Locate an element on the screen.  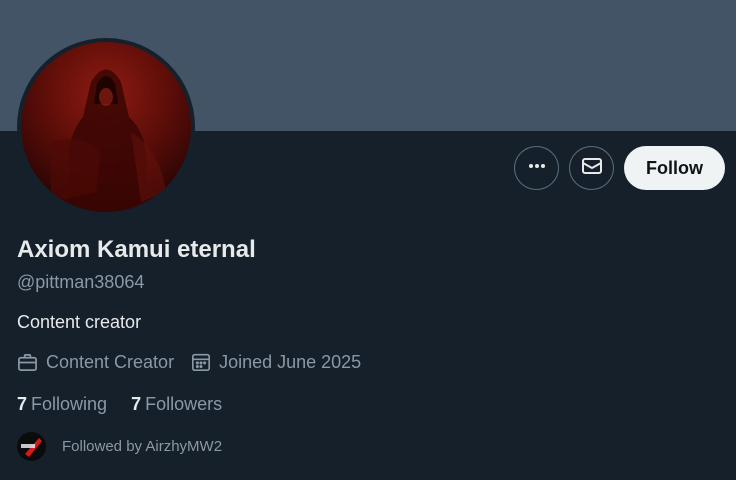
message-button is located at coordinates (591, 168).